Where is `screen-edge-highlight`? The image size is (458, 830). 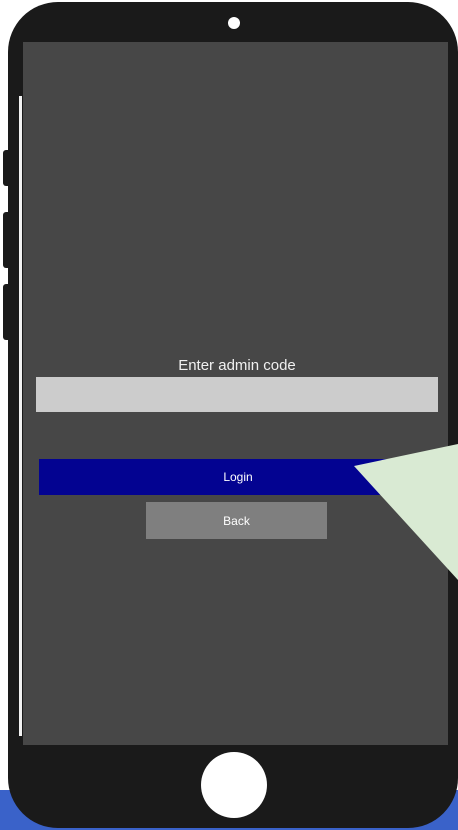
screen-edge-highlight is located at coordinates (20, 416).